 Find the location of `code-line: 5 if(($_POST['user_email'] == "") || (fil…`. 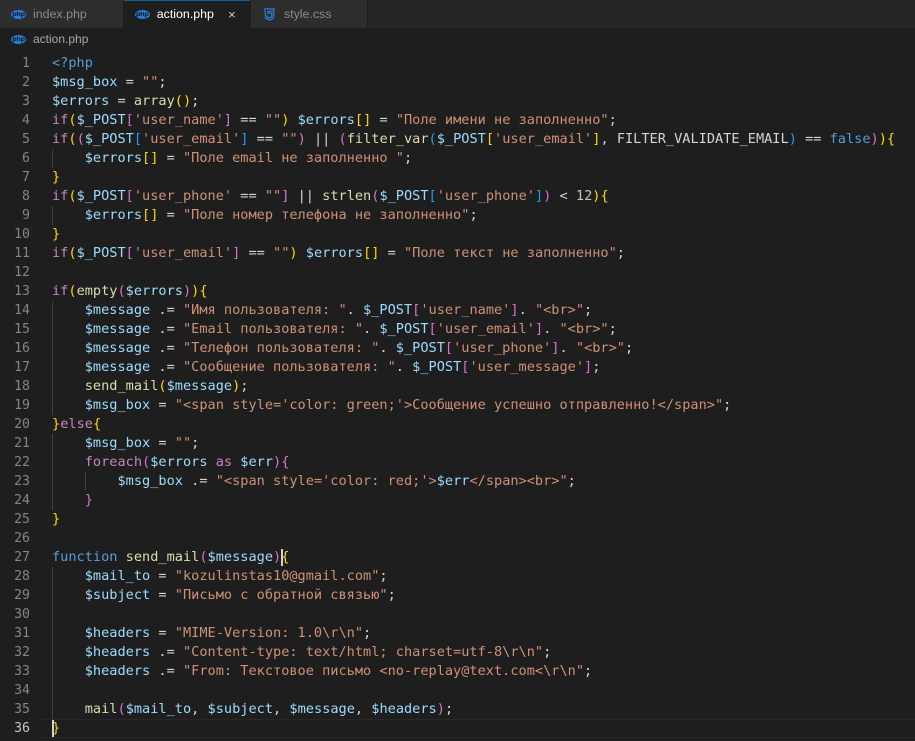

code-line: 5 if(($_POST['user_email'] == "") || (fil… is located at coordinates (457, 139).